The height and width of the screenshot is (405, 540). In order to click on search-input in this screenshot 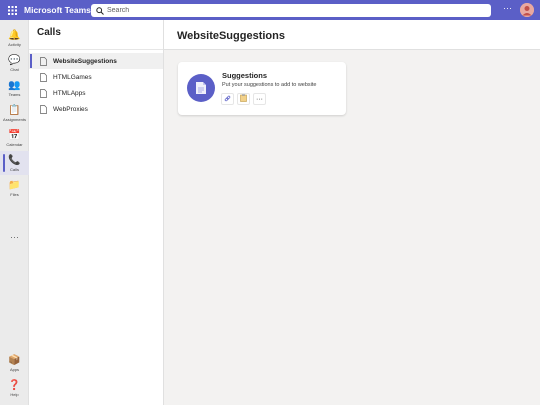, I will do `click(292, 10)`.